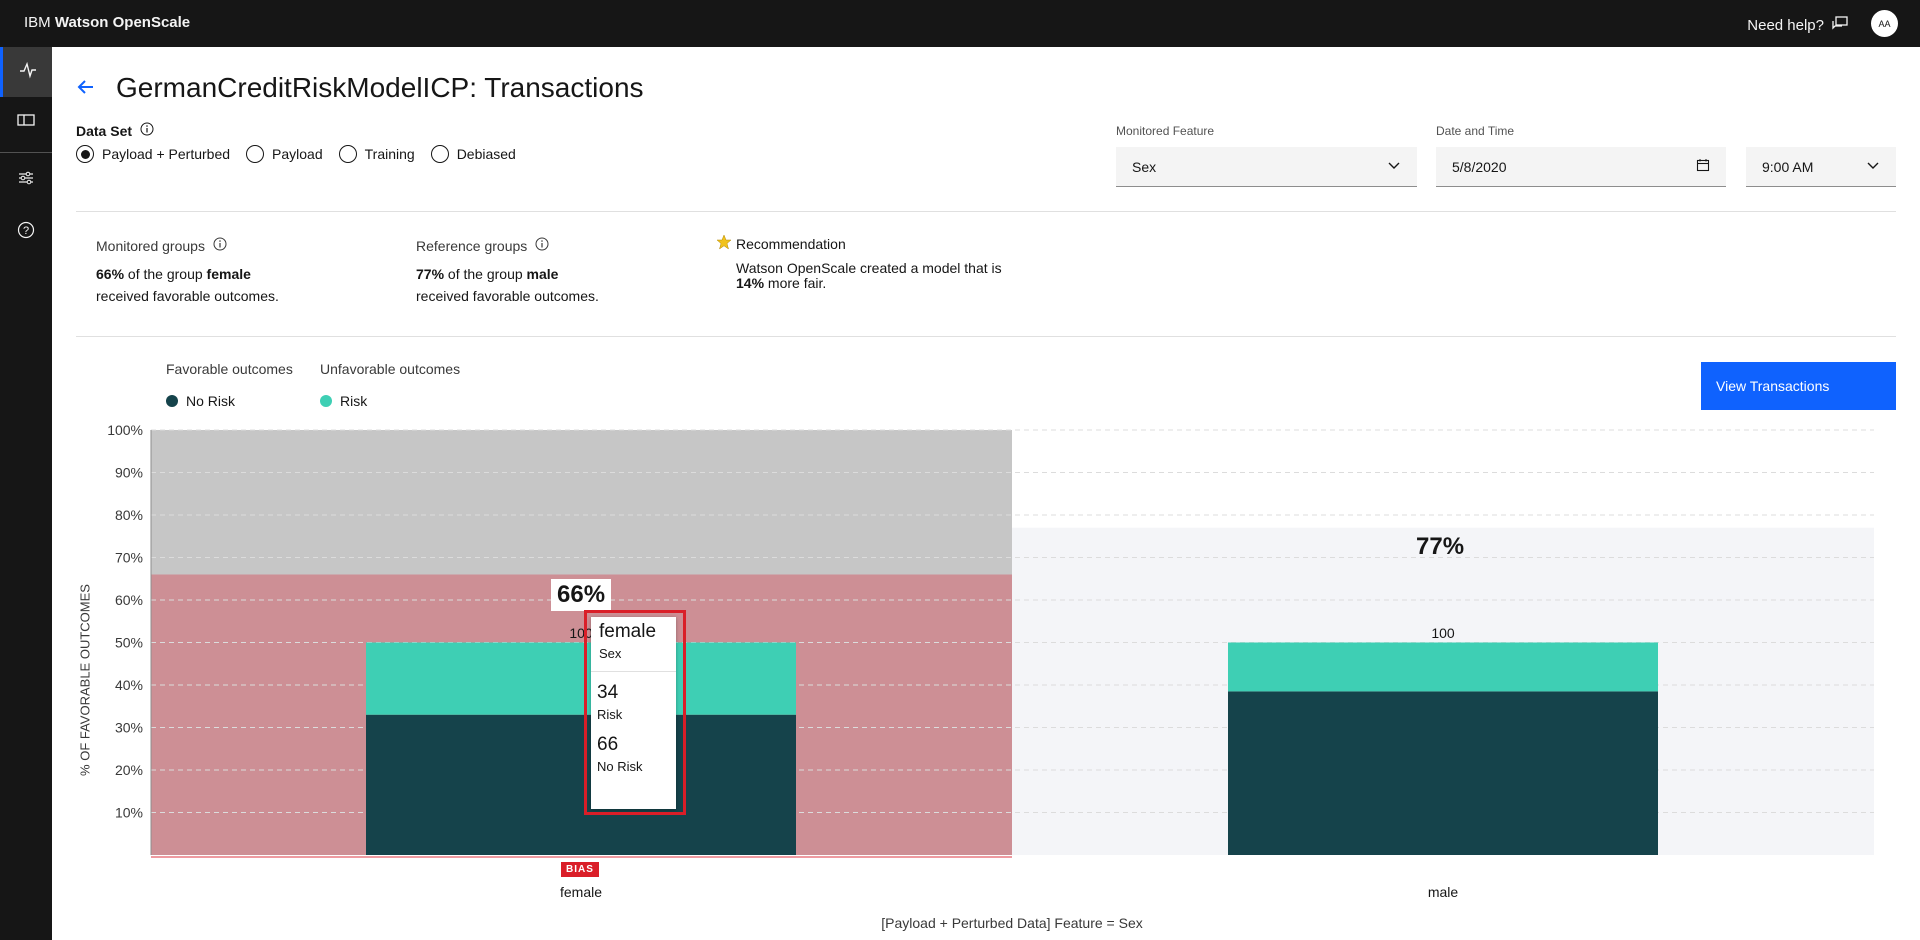  I want to click on reference-groups-label: Reference groups, so click(472, 246).